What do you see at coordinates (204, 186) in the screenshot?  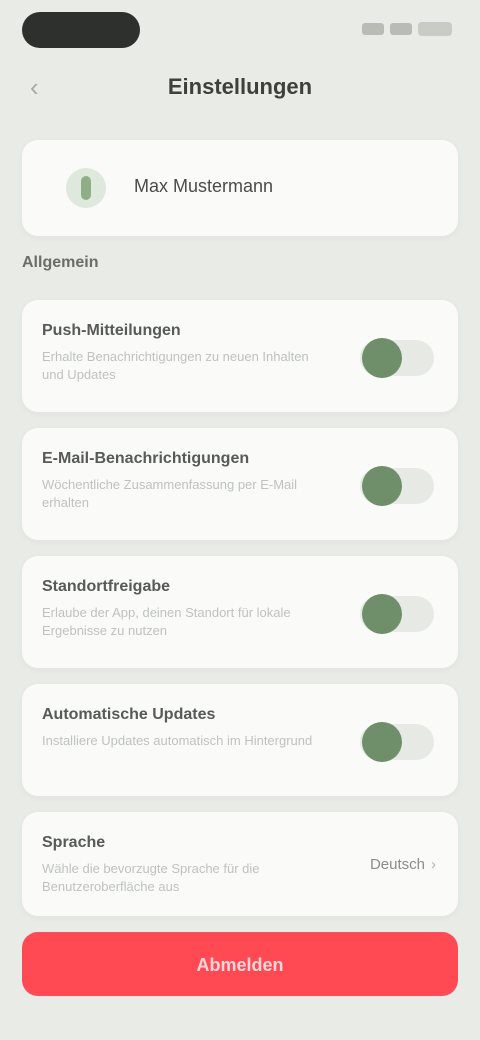 I see `user-name: Max Mustermann` at bounding box center [204, 186].